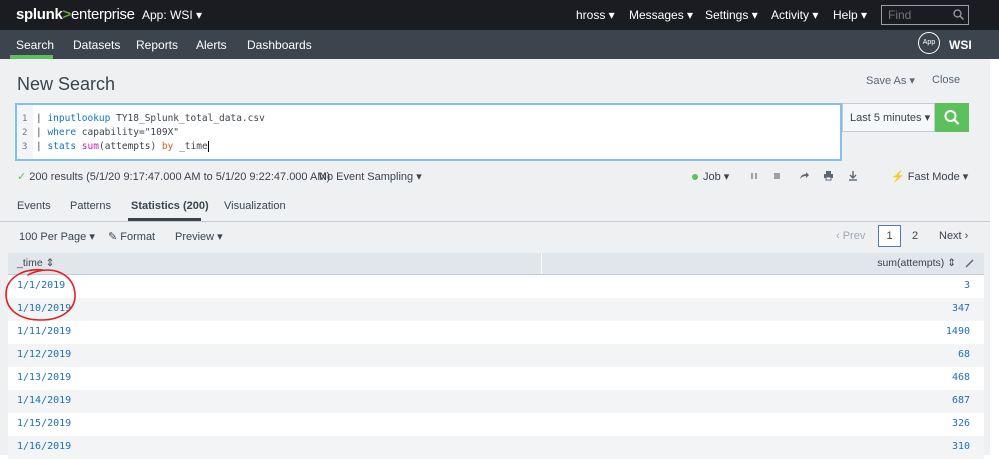 The height and width of the screenshot is (459, 999). I want to click on cell-sum: 3, so click(967, 285).